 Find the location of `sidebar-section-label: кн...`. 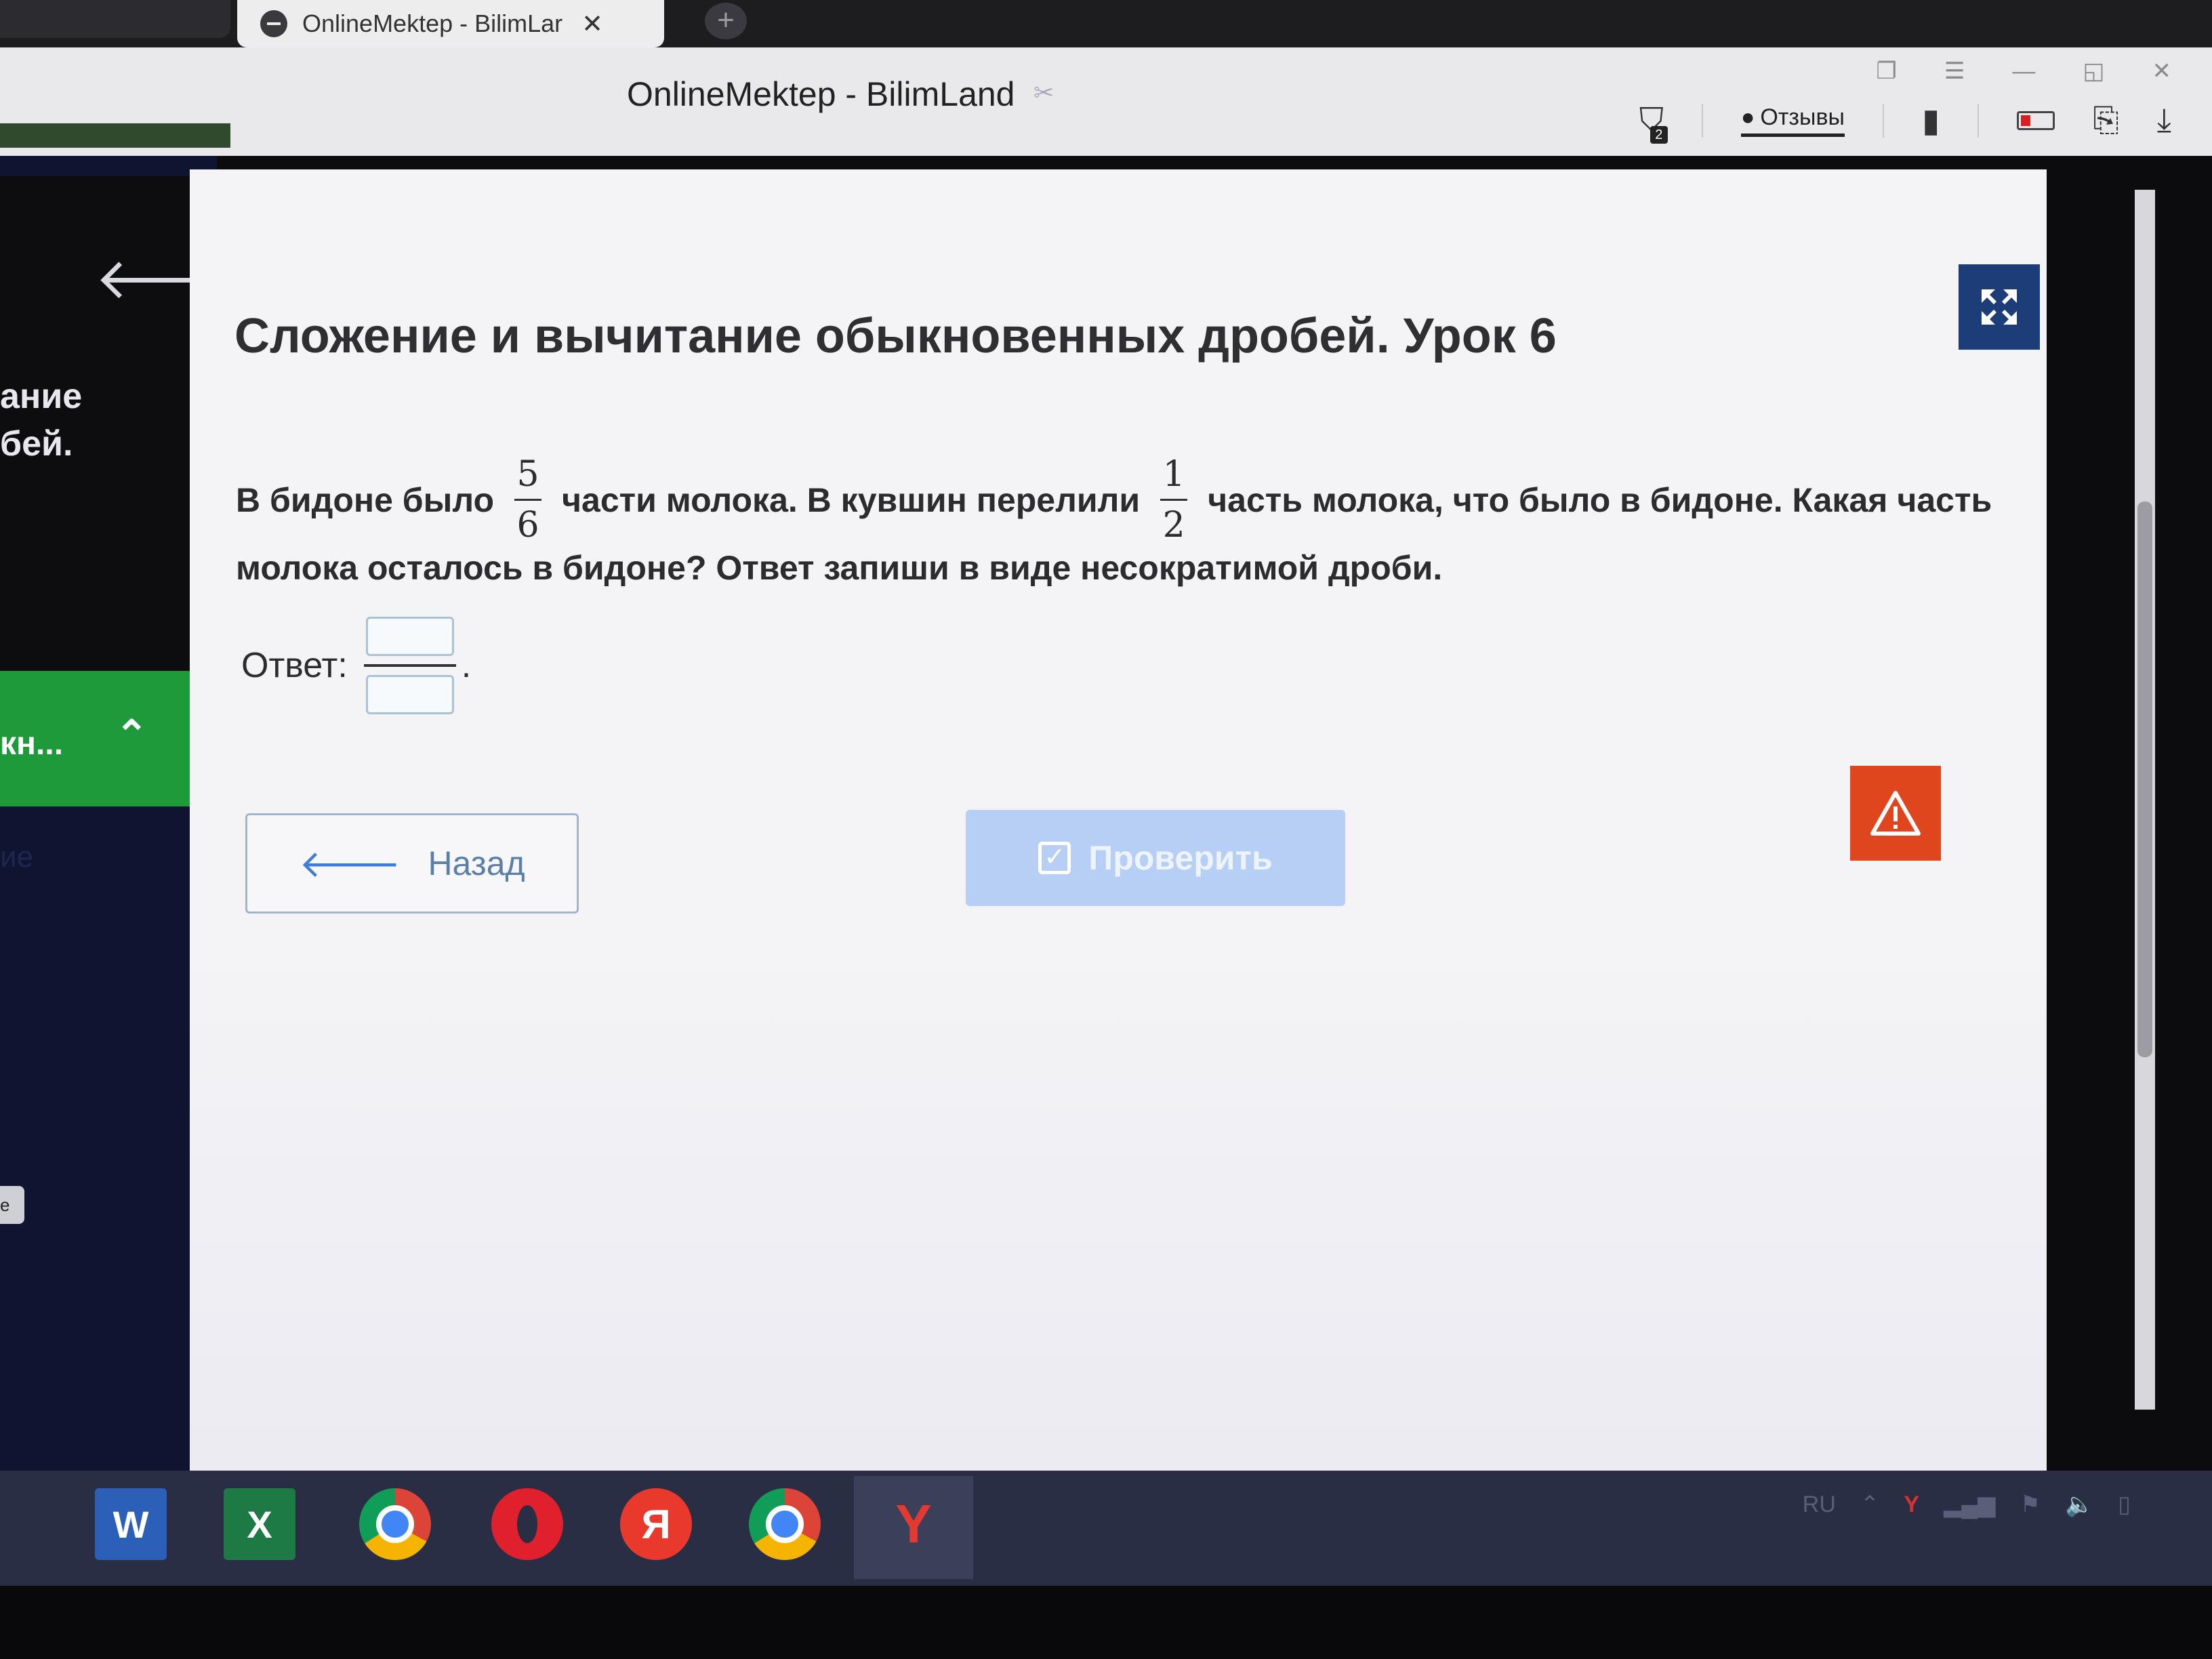

sidebar-section-label: кн... is located at coordinates (32, 744).